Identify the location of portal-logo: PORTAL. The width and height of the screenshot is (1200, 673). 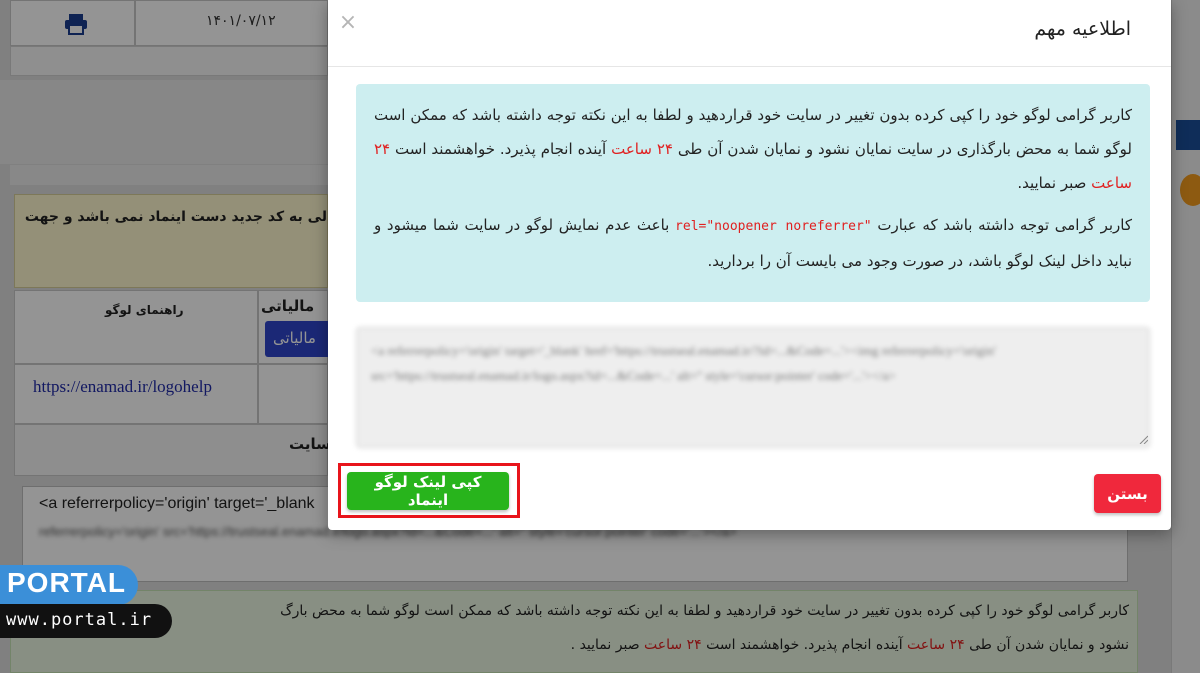
(69, 585).